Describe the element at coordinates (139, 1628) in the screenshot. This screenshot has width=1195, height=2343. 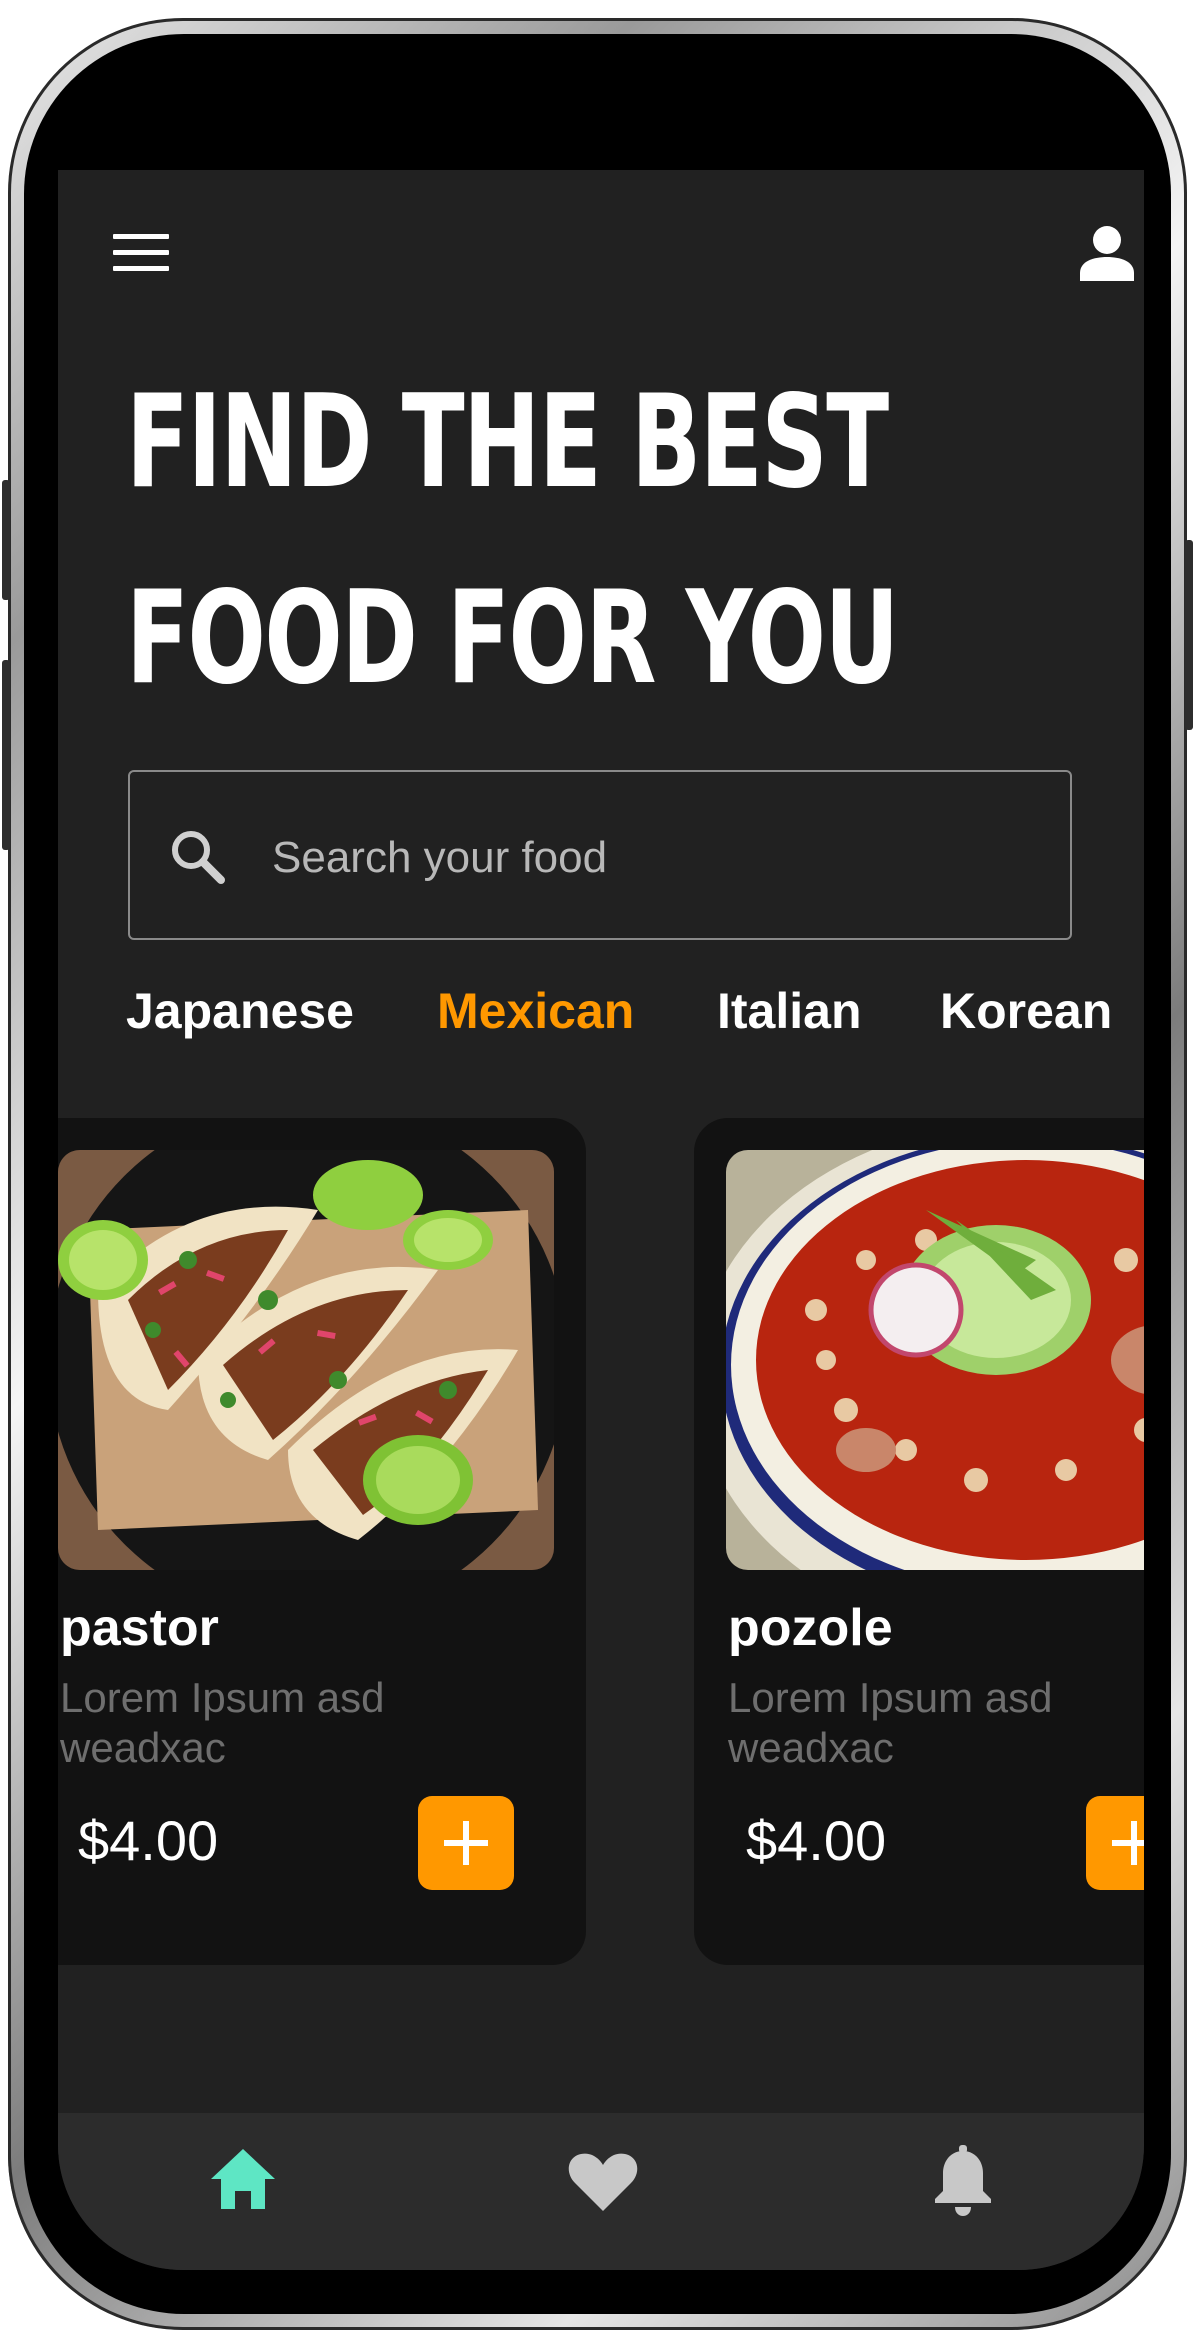
I see `food-name: pastor` at that location.